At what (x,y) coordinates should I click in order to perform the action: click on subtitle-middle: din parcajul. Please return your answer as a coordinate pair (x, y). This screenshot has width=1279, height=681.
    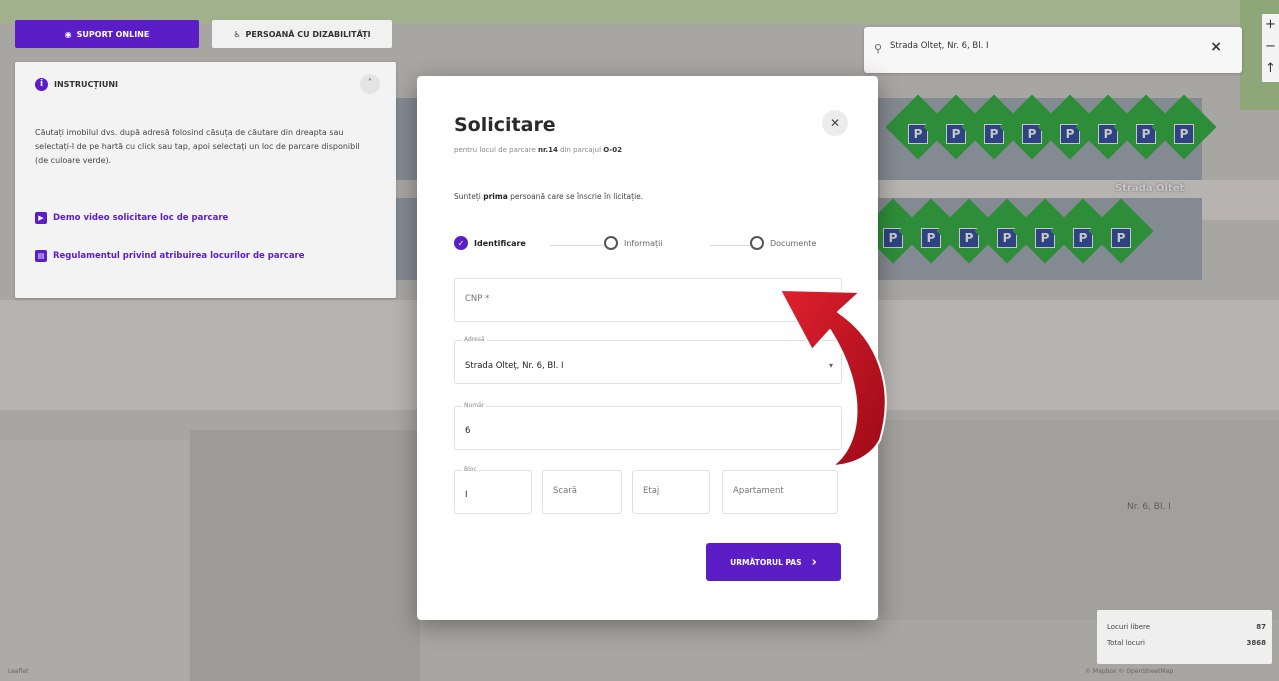
    Looking at the image, I should click on (580, 150).